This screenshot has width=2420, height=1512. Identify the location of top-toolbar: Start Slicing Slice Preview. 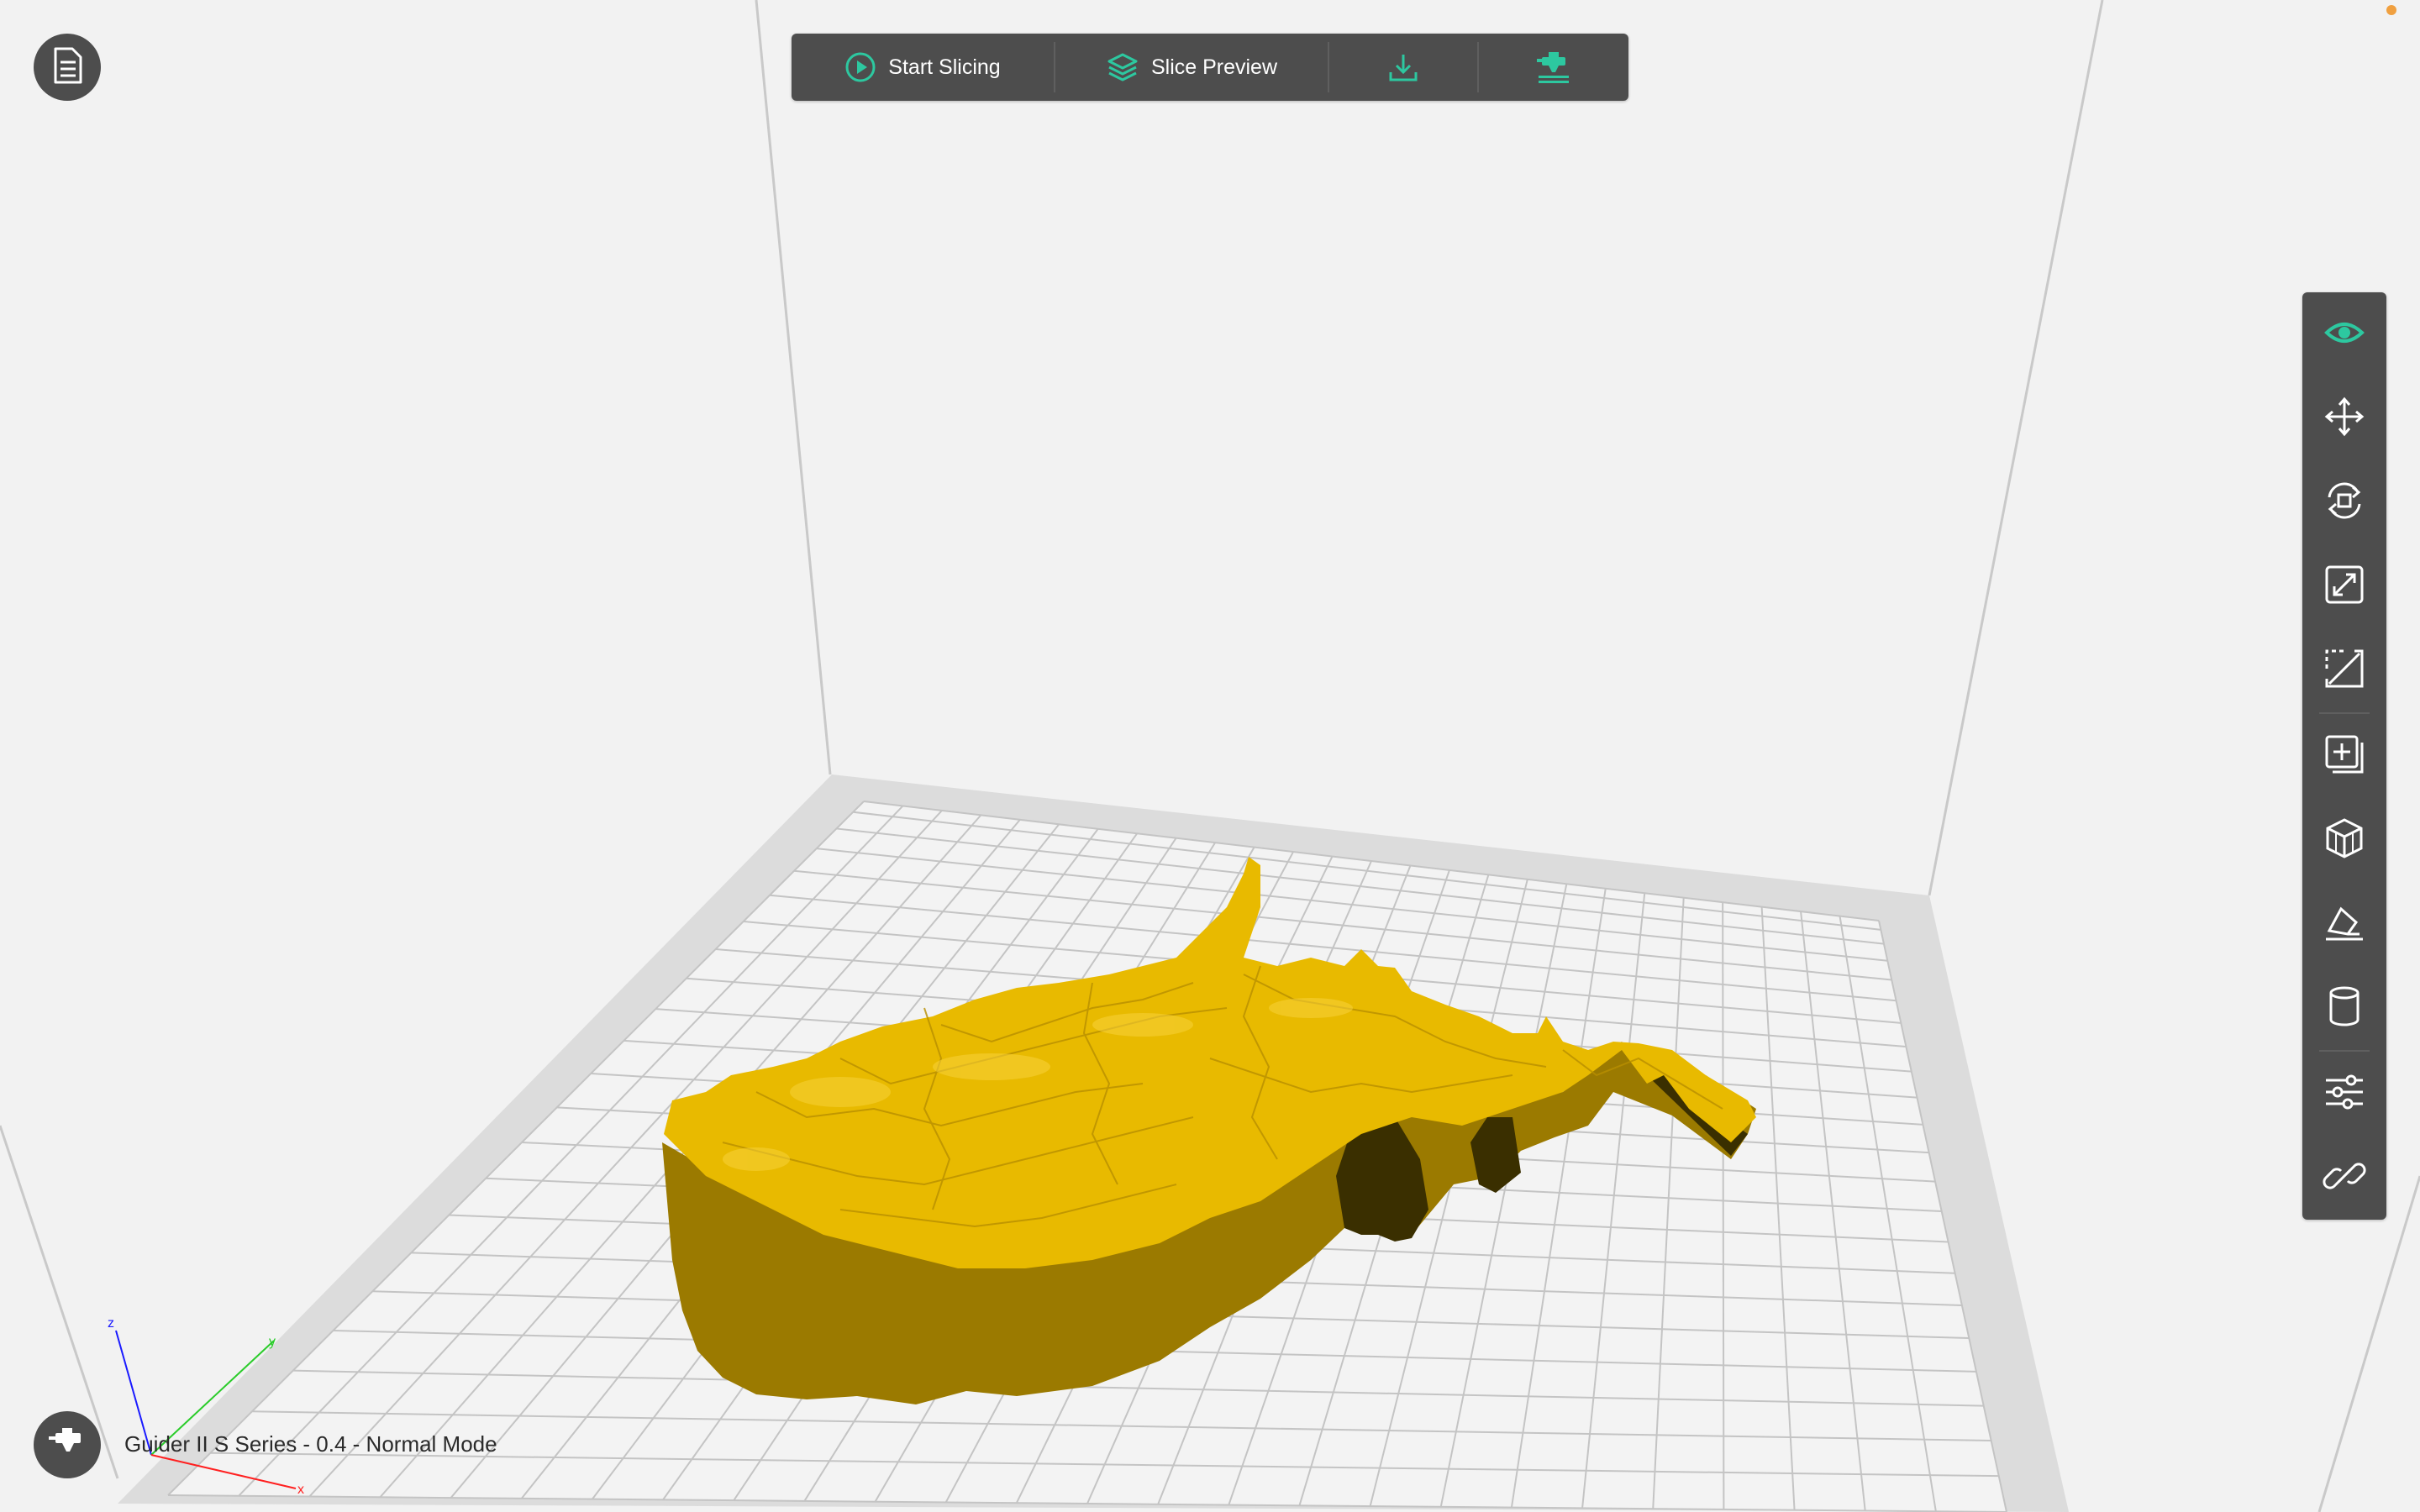
(1210, 67).